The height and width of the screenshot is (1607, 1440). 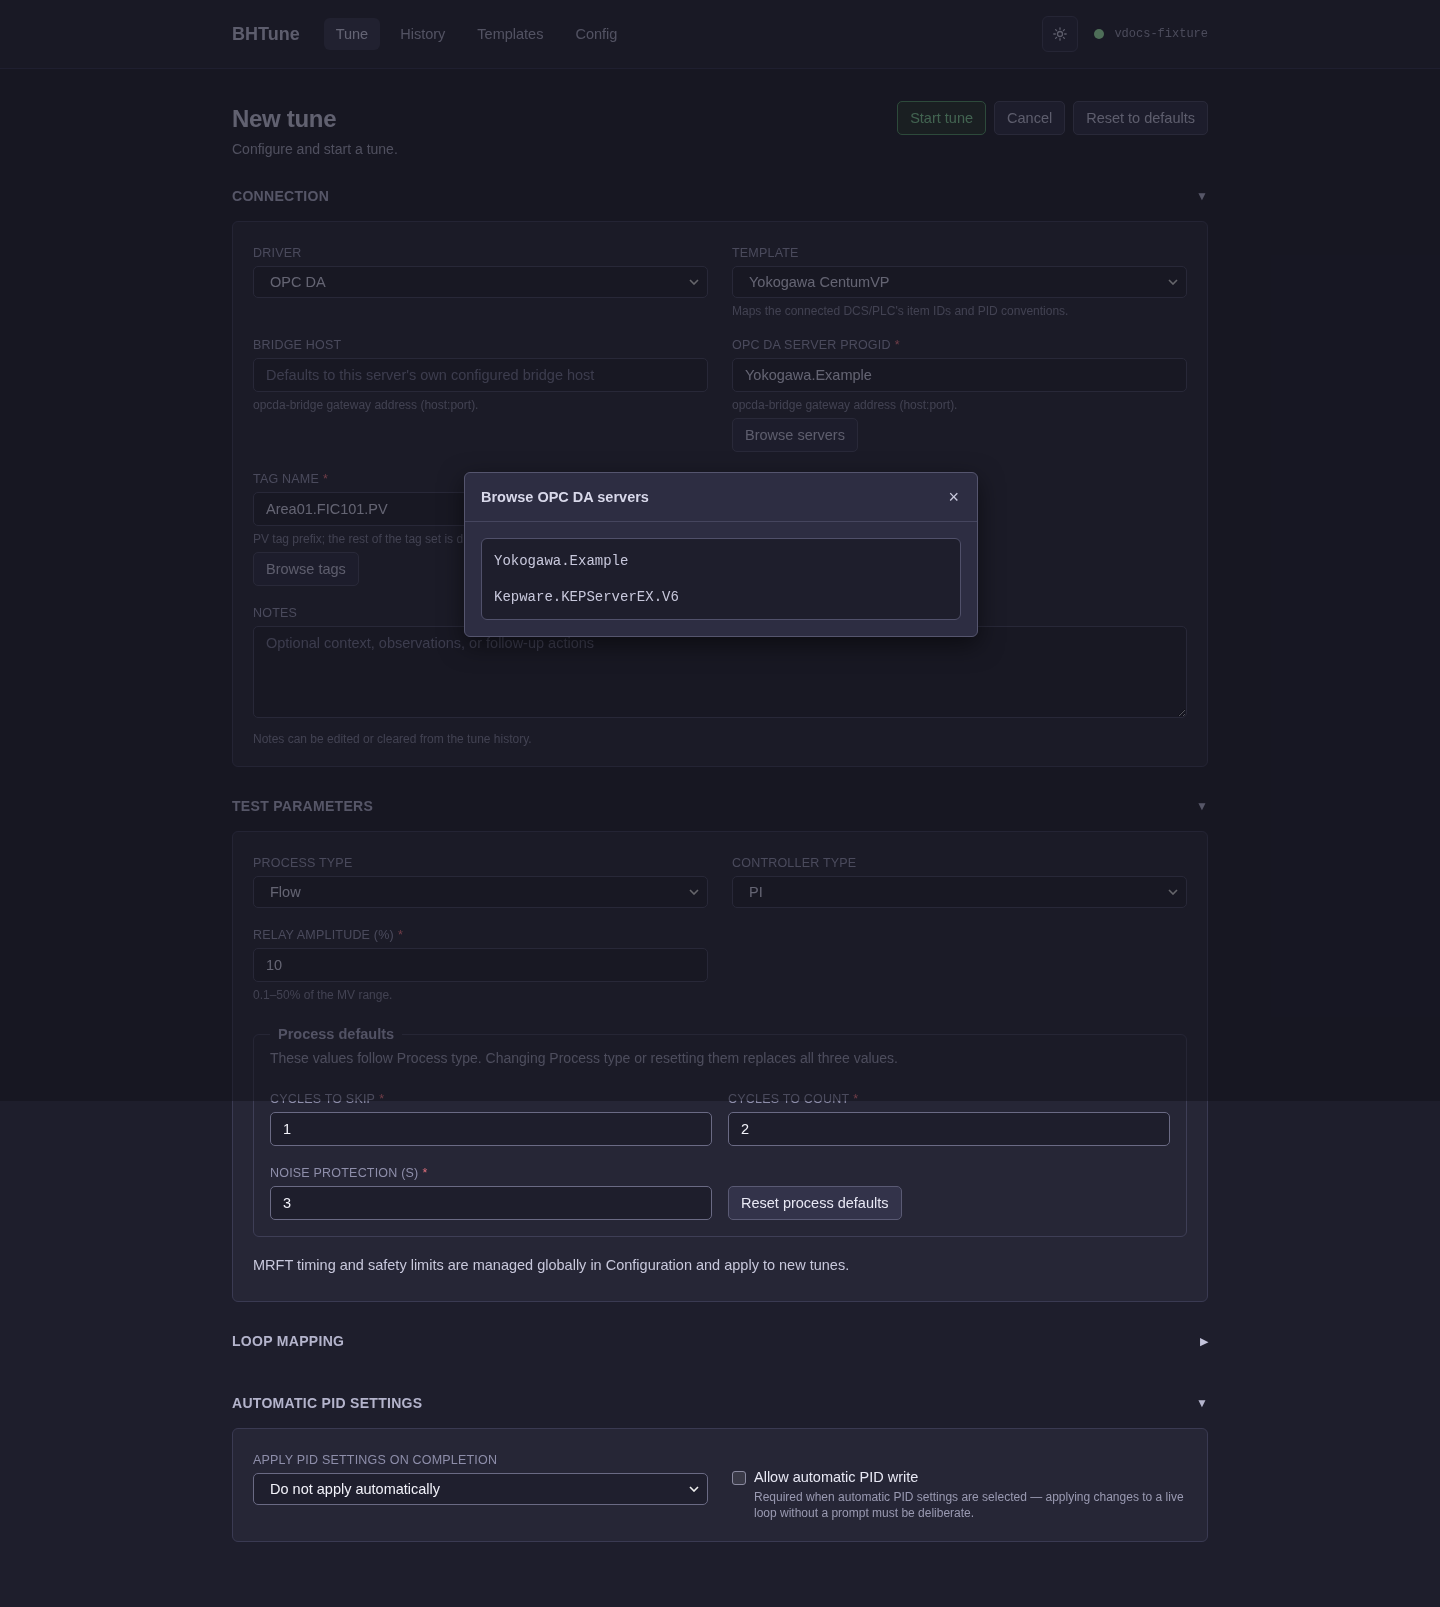 What do you see at coordinates (344, 1173) in the screenshot?
I see `field-label: NOISE PROTECTION (S)` at bounding box center [344, 1173].